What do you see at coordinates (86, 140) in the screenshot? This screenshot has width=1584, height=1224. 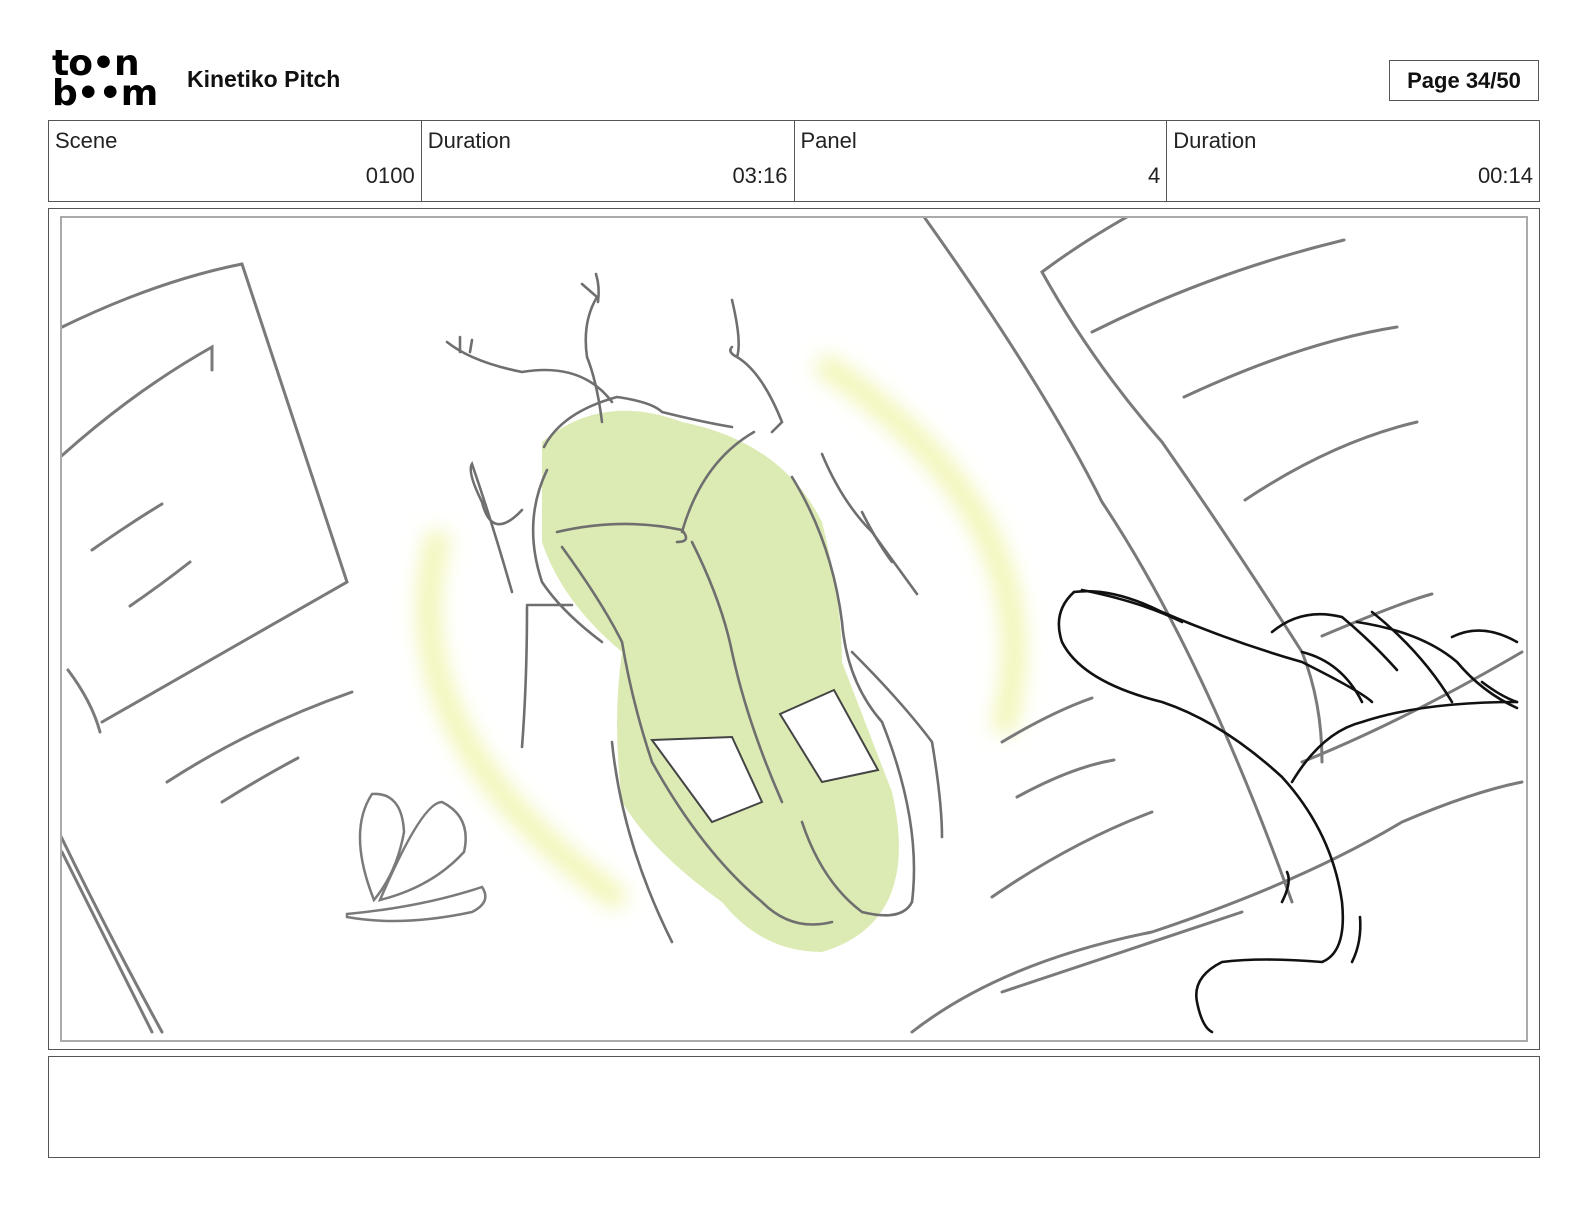 I see `info-label: Scene` at bounding box center [86, 140].